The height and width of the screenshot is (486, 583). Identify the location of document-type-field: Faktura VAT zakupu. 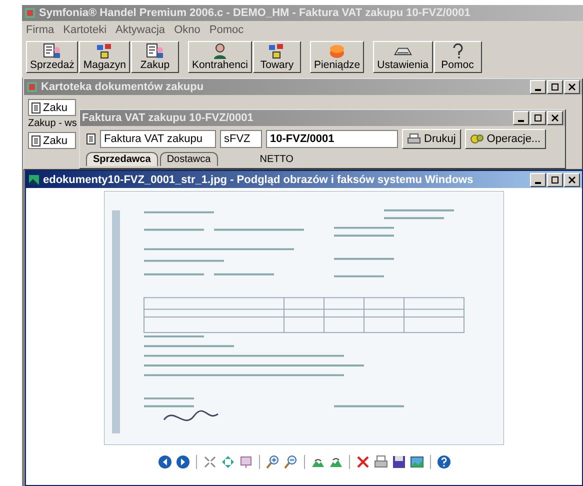
(158, 139).